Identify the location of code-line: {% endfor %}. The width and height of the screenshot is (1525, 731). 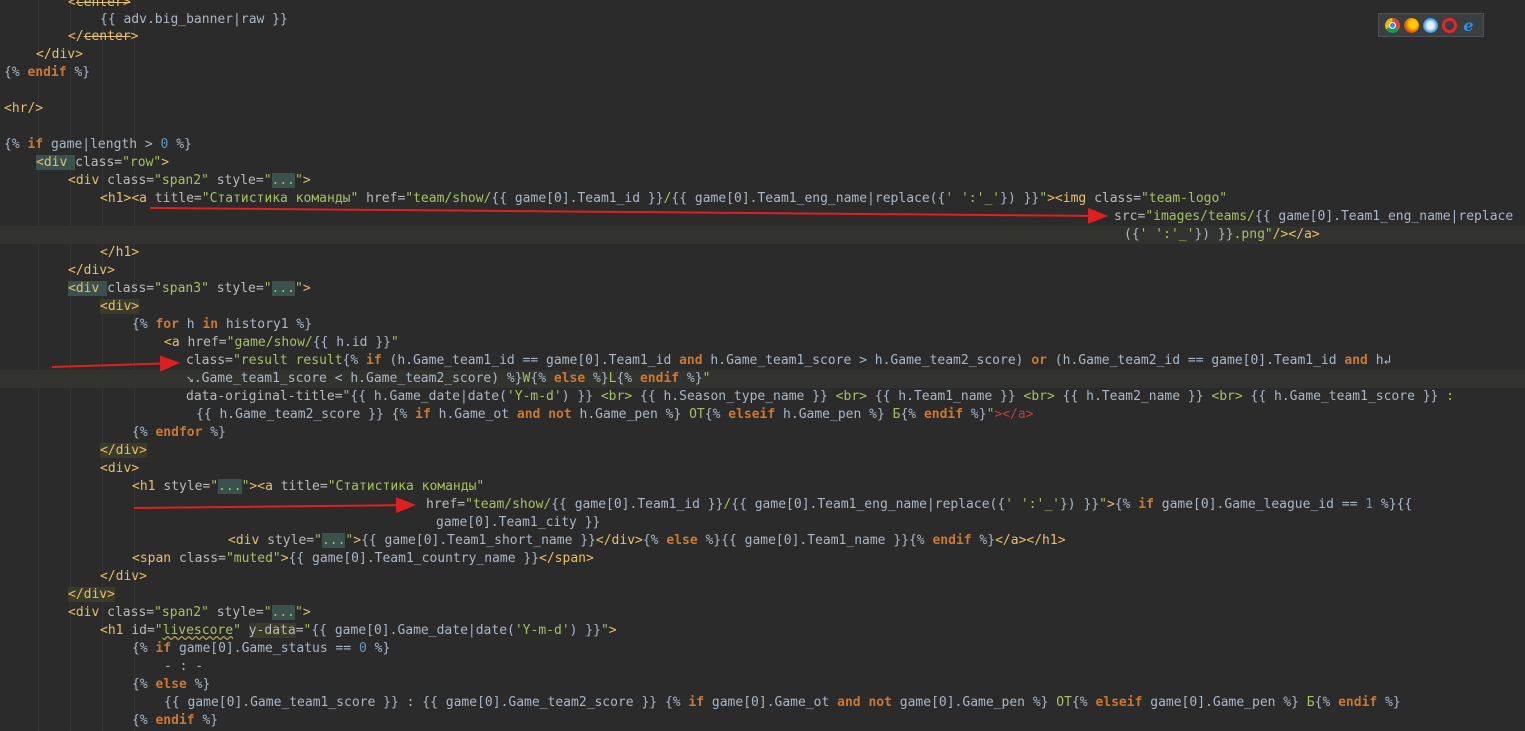
(179, 432).